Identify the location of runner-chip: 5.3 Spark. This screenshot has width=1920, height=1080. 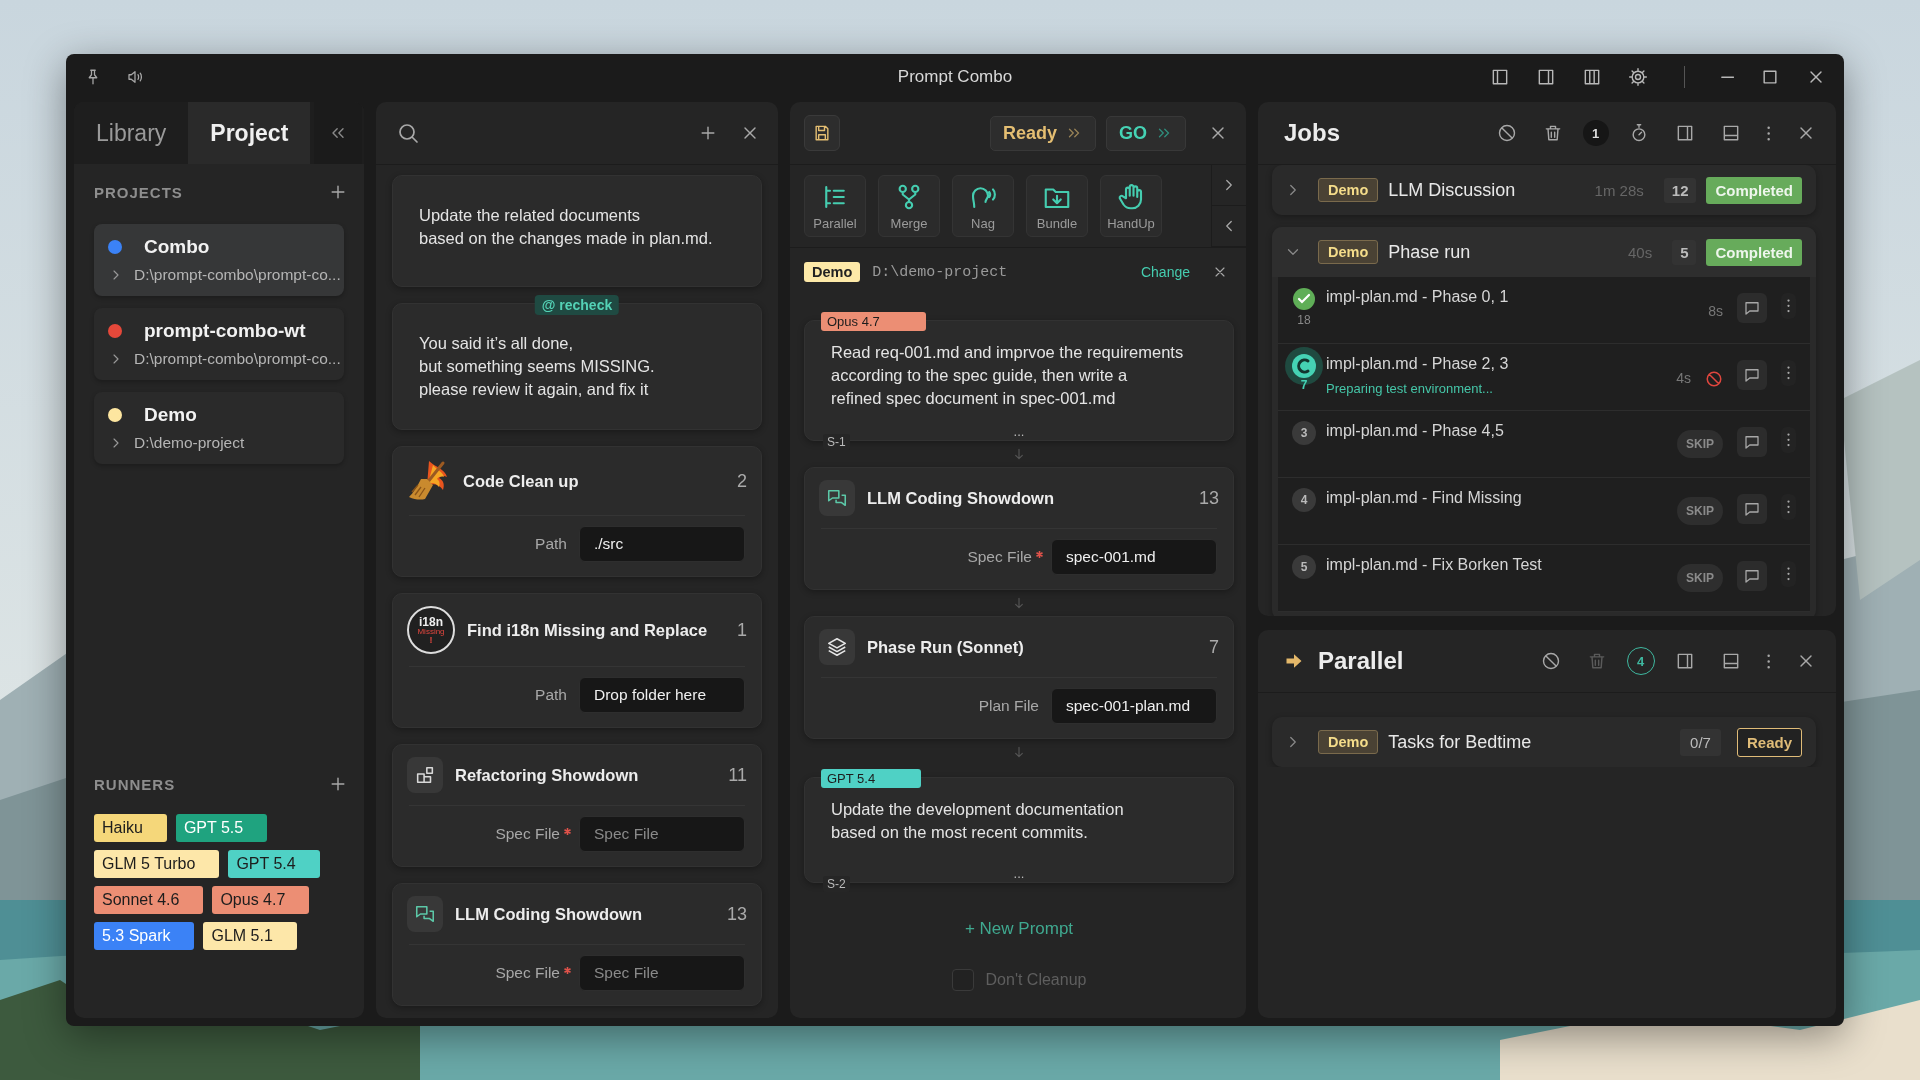
(144, 936).